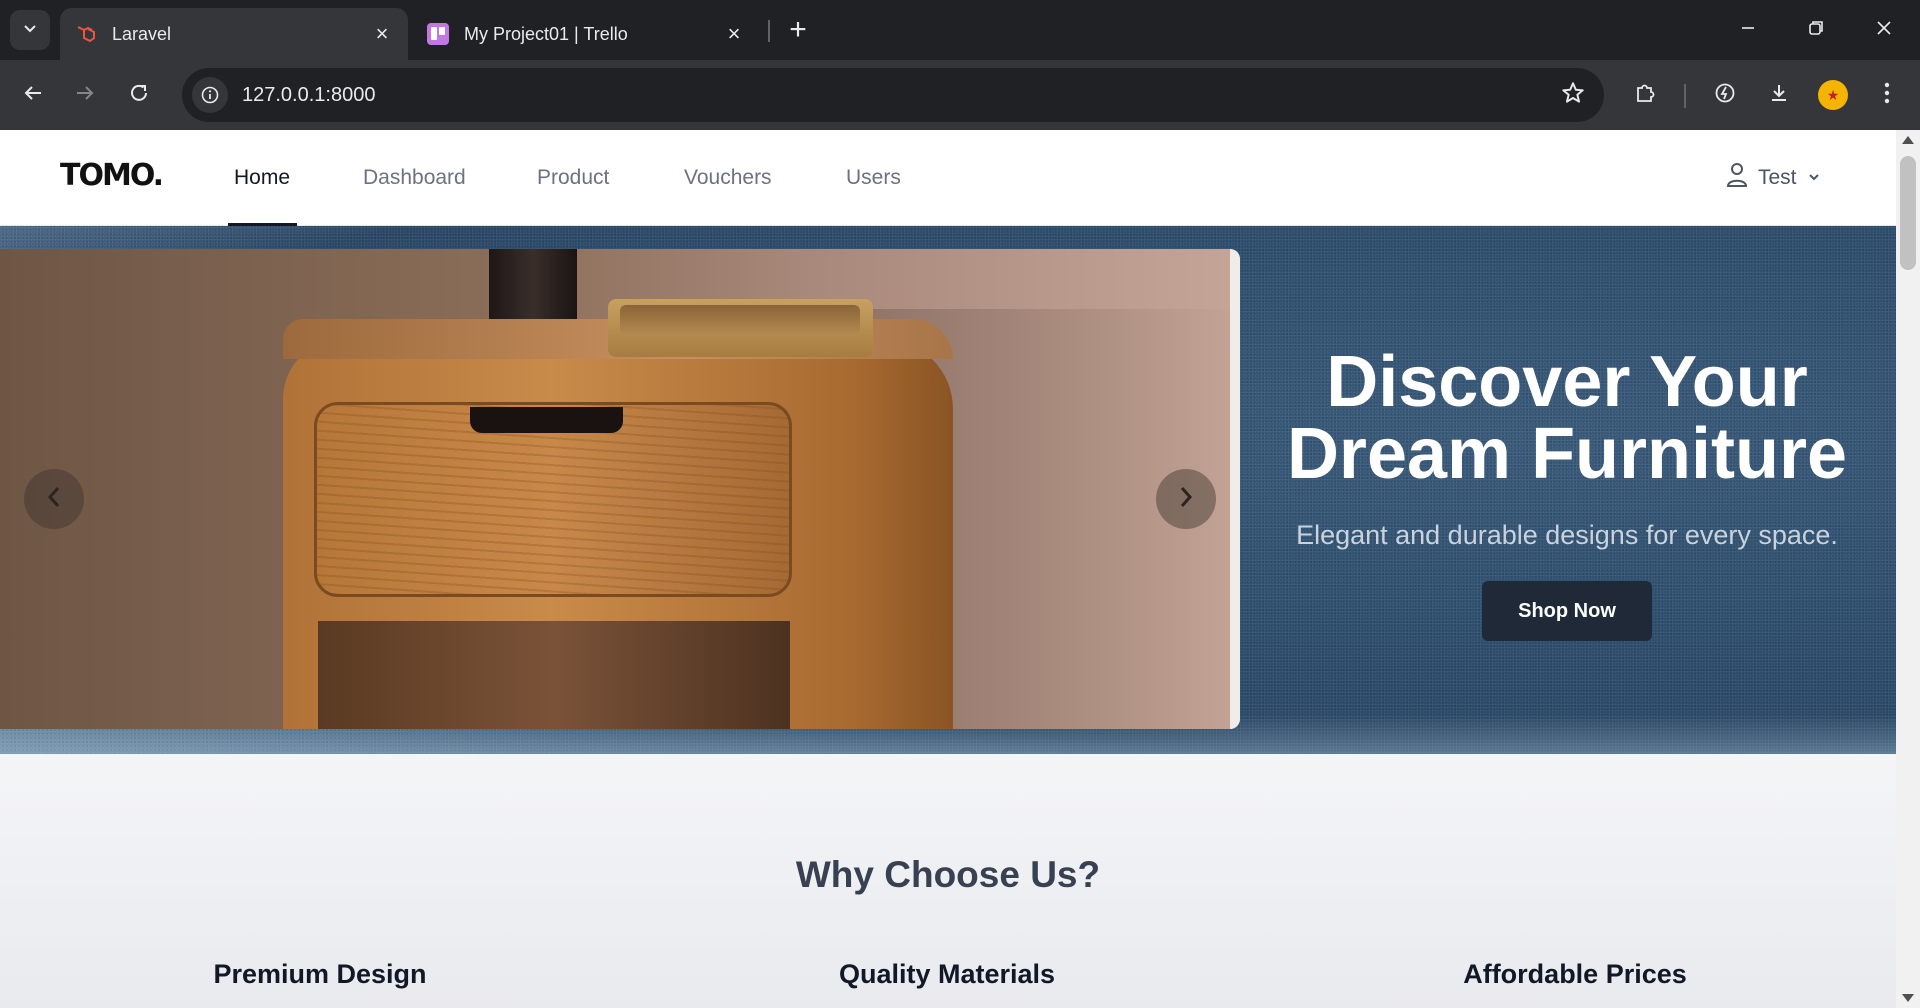 Image resolution: width=1920 pixels, height=1008 pixels. I want to click on reload-button, so click(139, 95).